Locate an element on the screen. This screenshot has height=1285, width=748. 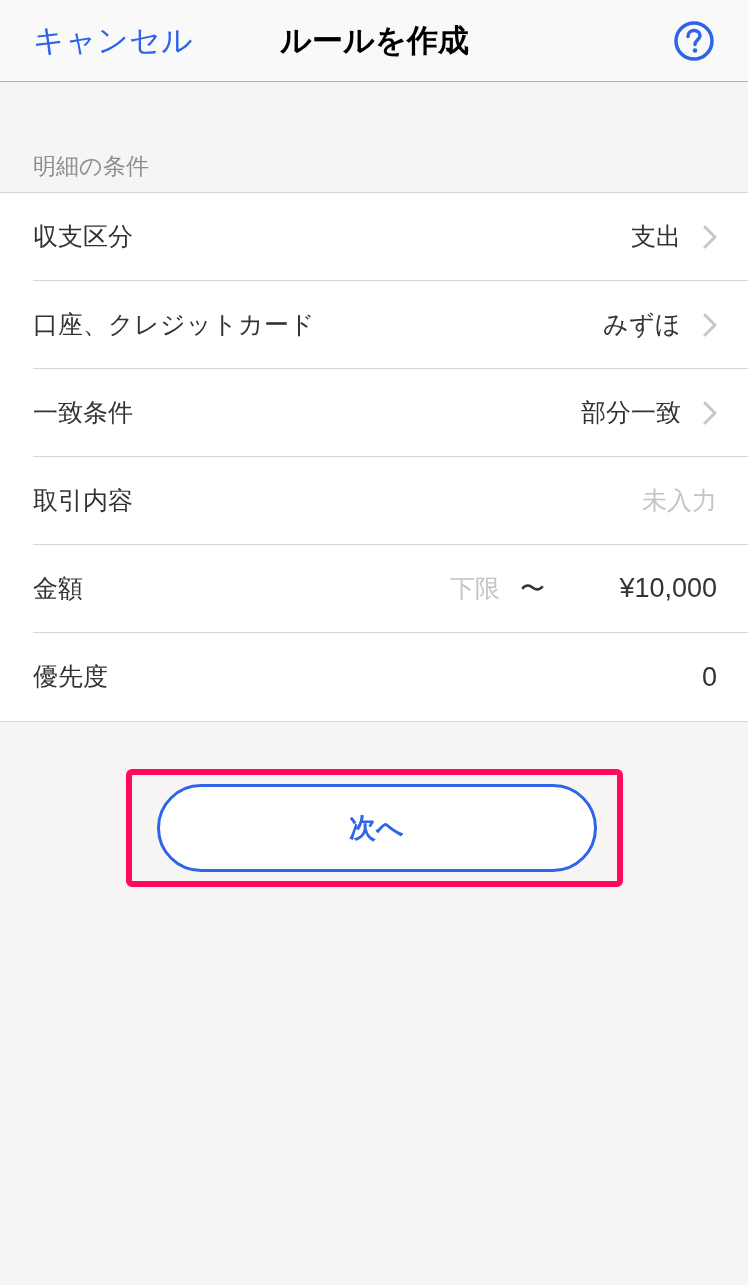
cancel-button: キャンセル is located at coordinates (113, 40).